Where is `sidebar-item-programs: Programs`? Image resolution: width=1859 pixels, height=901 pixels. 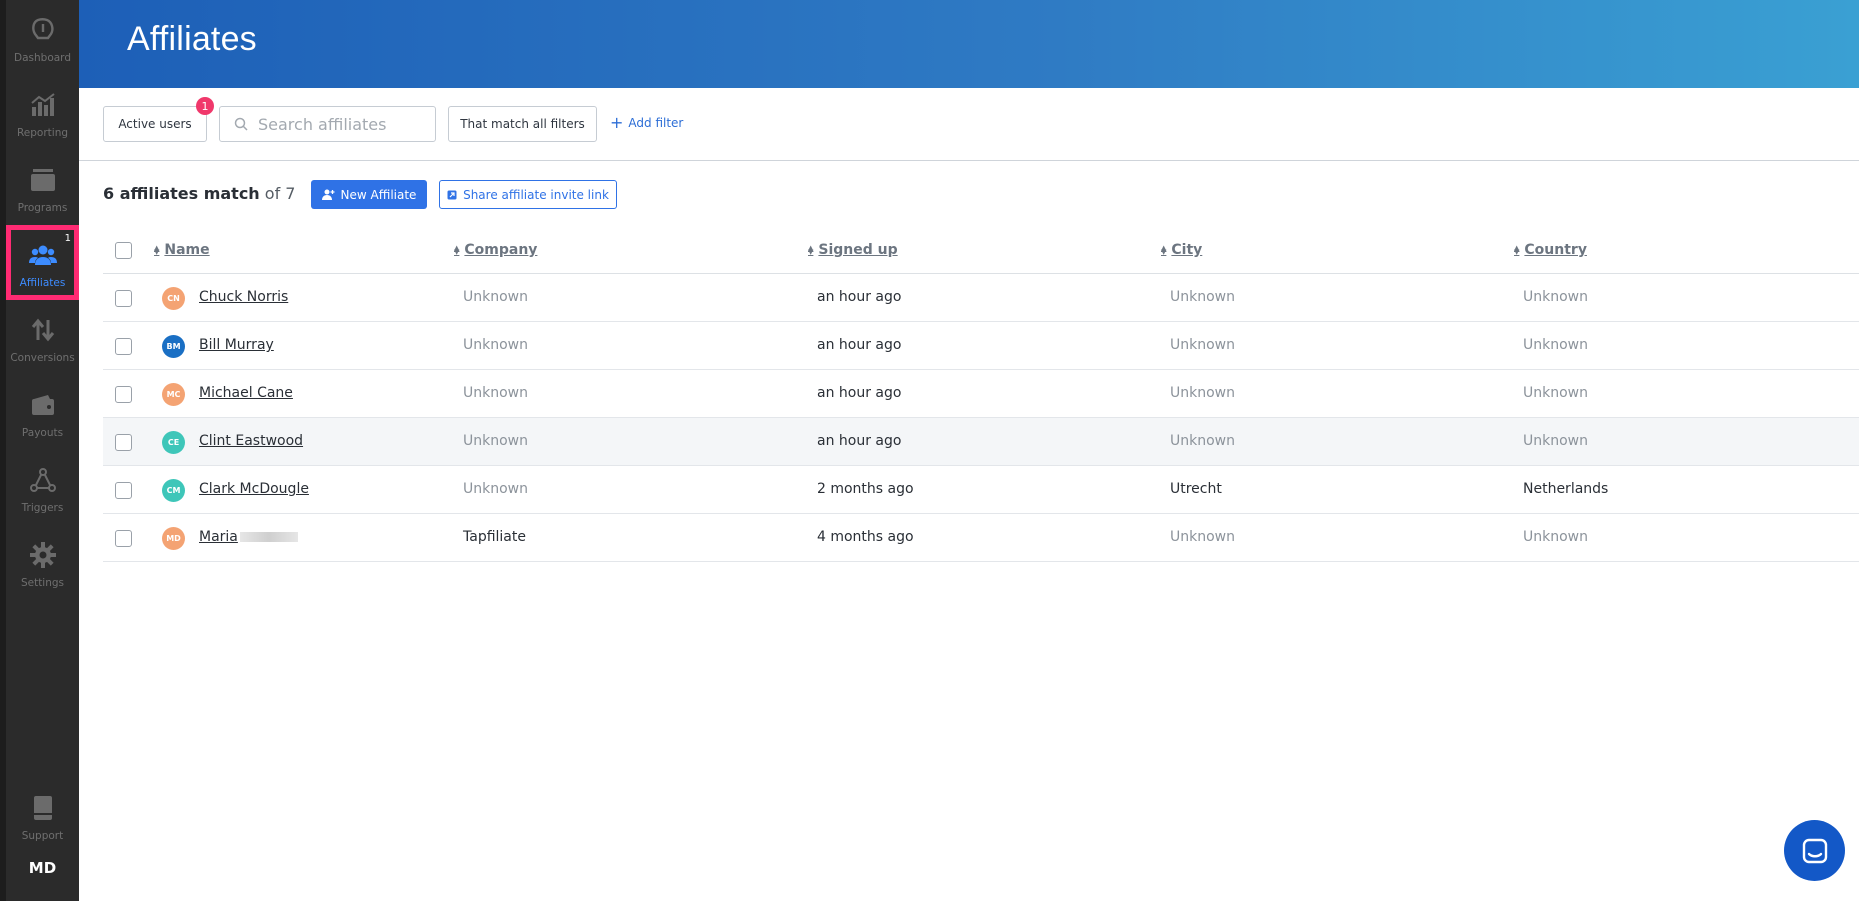
sidebar-item-programs: Programs is located at coordinates (42, 187).